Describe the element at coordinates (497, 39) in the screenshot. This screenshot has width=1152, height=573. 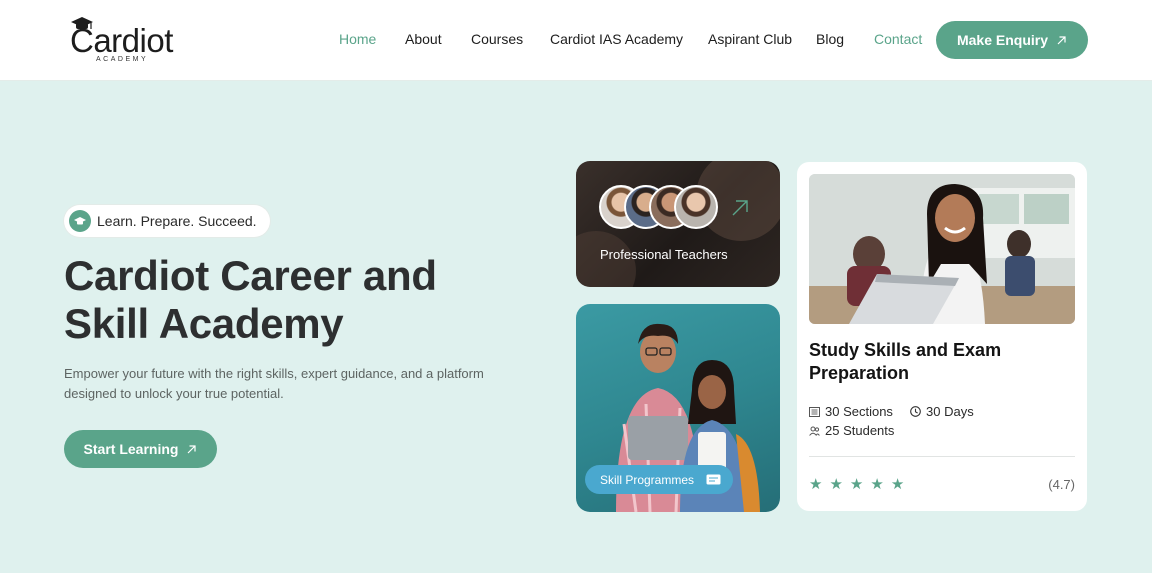
I see `nav-item-courses: Courses` at that location.